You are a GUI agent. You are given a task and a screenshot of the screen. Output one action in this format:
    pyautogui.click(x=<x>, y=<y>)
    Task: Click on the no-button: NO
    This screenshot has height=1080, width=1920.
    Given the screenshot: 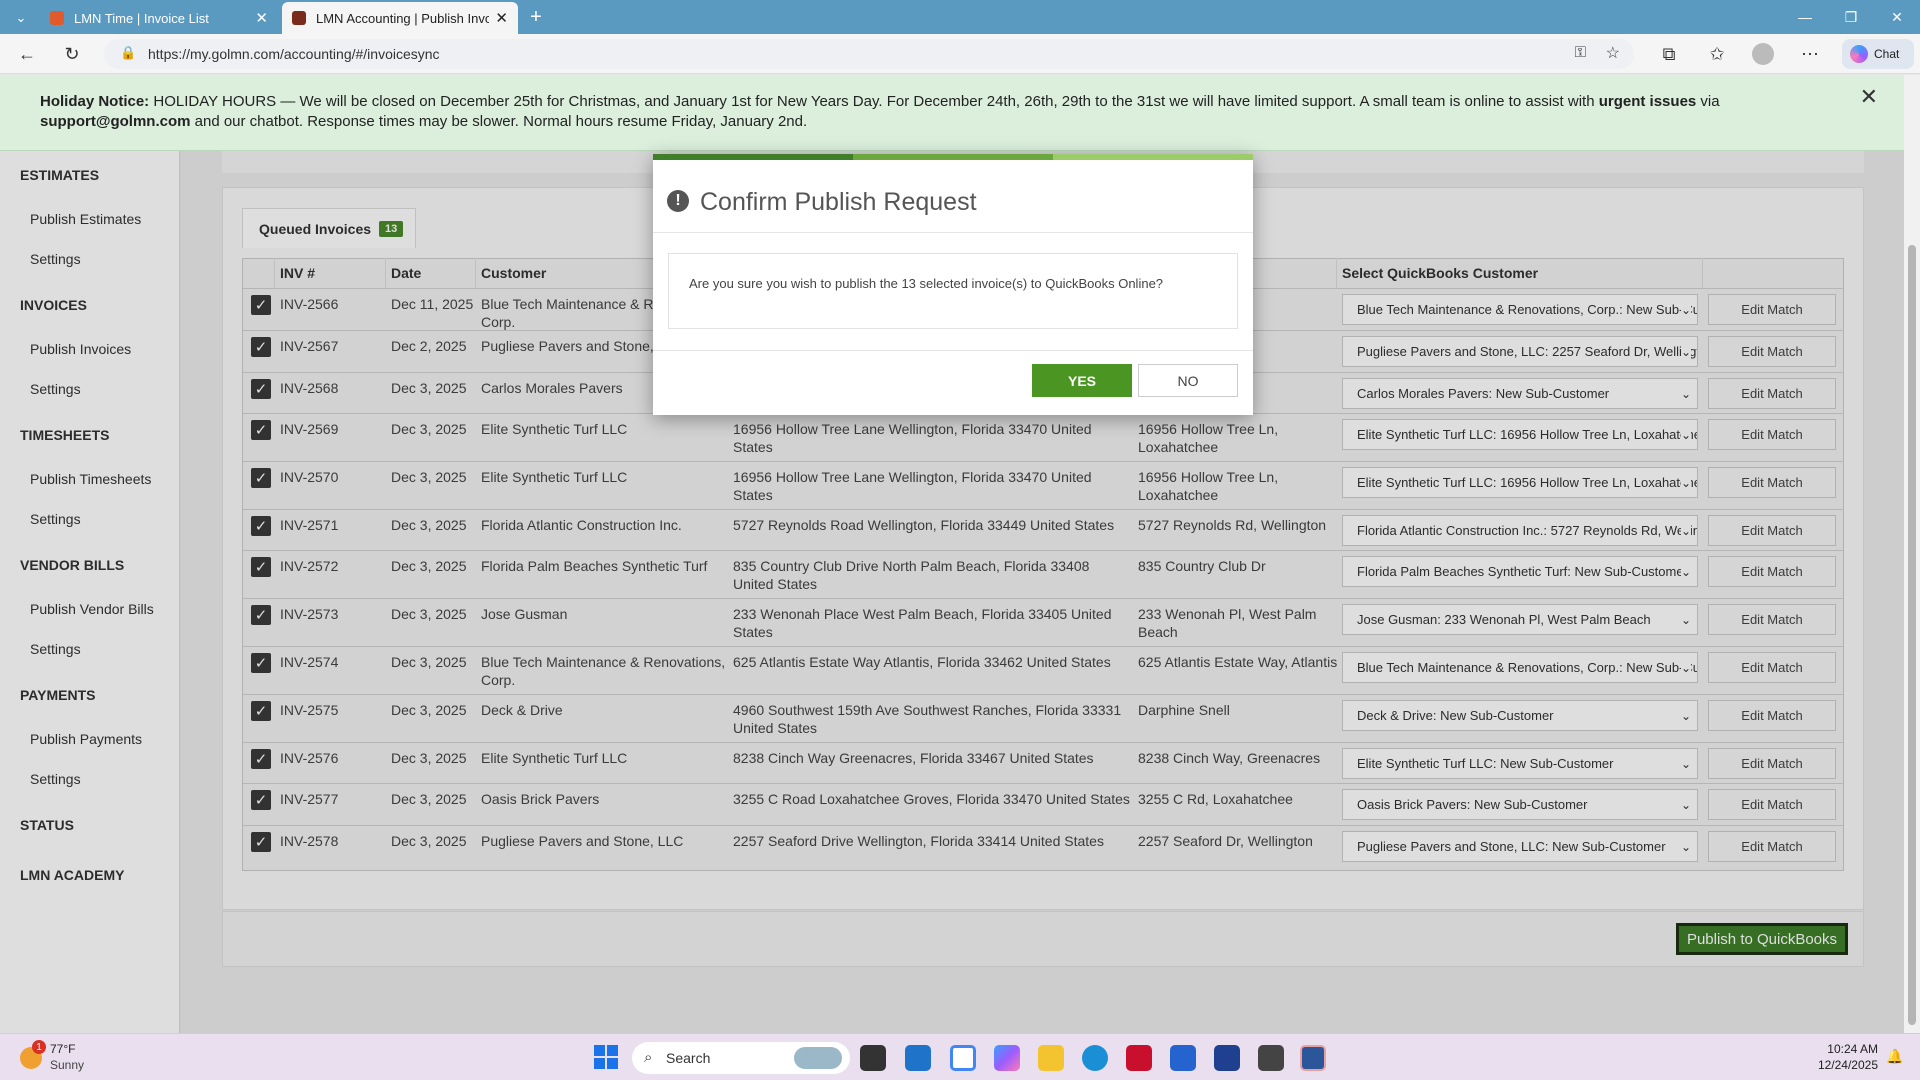 What is the action you would take?
    pyautogui.click(x=1188, y=380)
    